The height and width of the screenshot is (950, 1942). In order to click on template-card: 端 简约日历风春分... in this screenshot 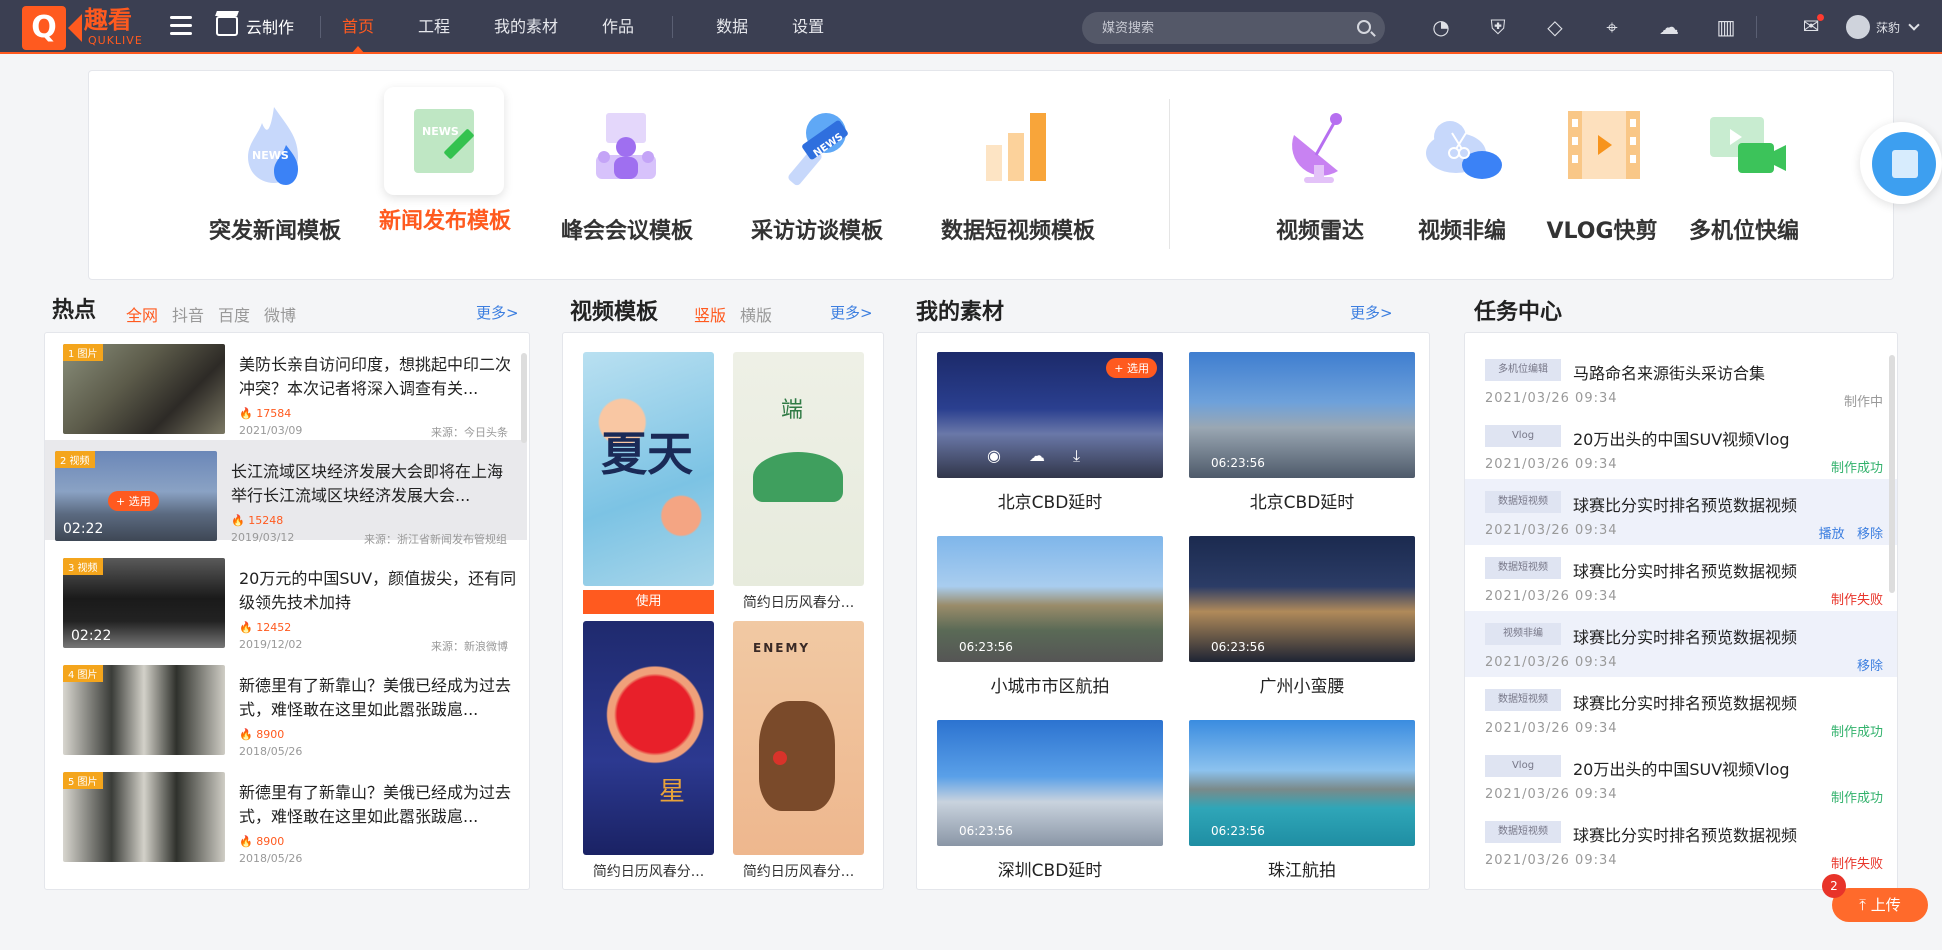, I will do `click(798, 482)`.